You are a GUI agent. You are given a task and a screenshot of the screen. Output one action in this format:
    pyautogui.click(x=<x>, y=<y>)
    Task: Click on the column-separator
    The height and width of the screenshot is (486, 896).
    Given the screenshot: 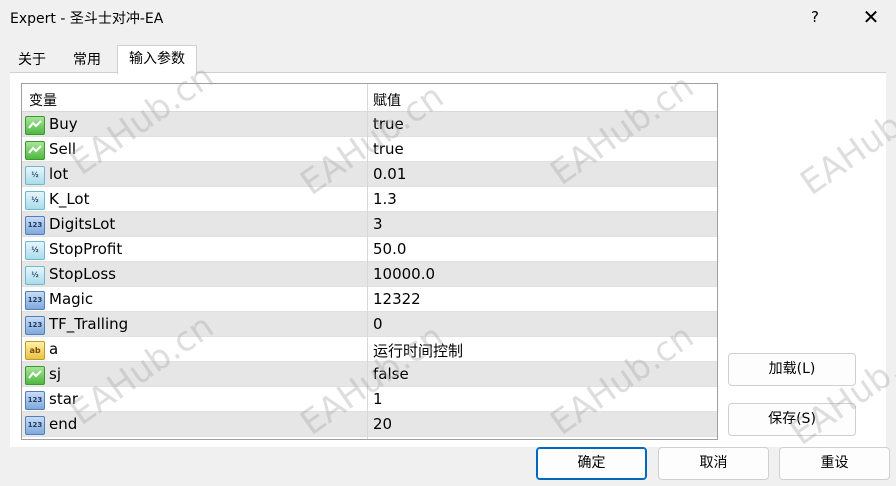 What is the action you would take?
    pyautogui.click(x=367, y=261)
    